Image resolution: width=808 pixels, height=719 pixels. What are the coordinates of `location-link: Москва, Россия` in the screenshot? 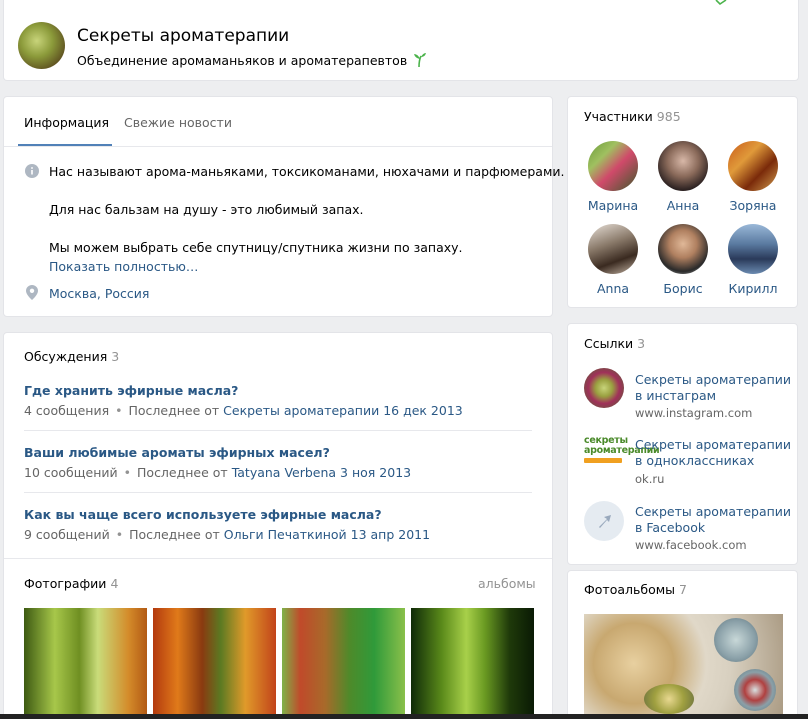 It's located at (99, 293).